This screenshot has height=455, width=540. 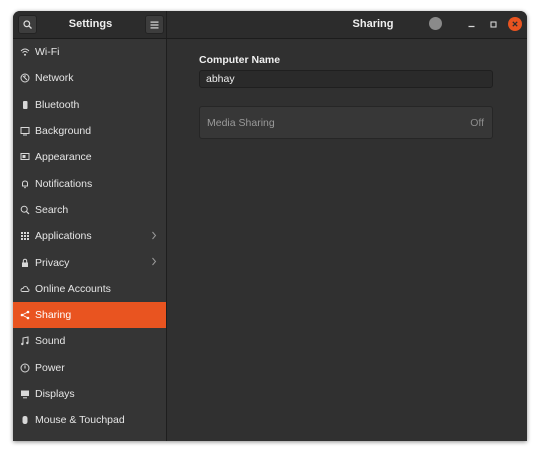 What do you see at coordinates (89, 262) in the screenshot?
I see `sidebar-item-privacy: Privacy` at bounding box center [89, 262].